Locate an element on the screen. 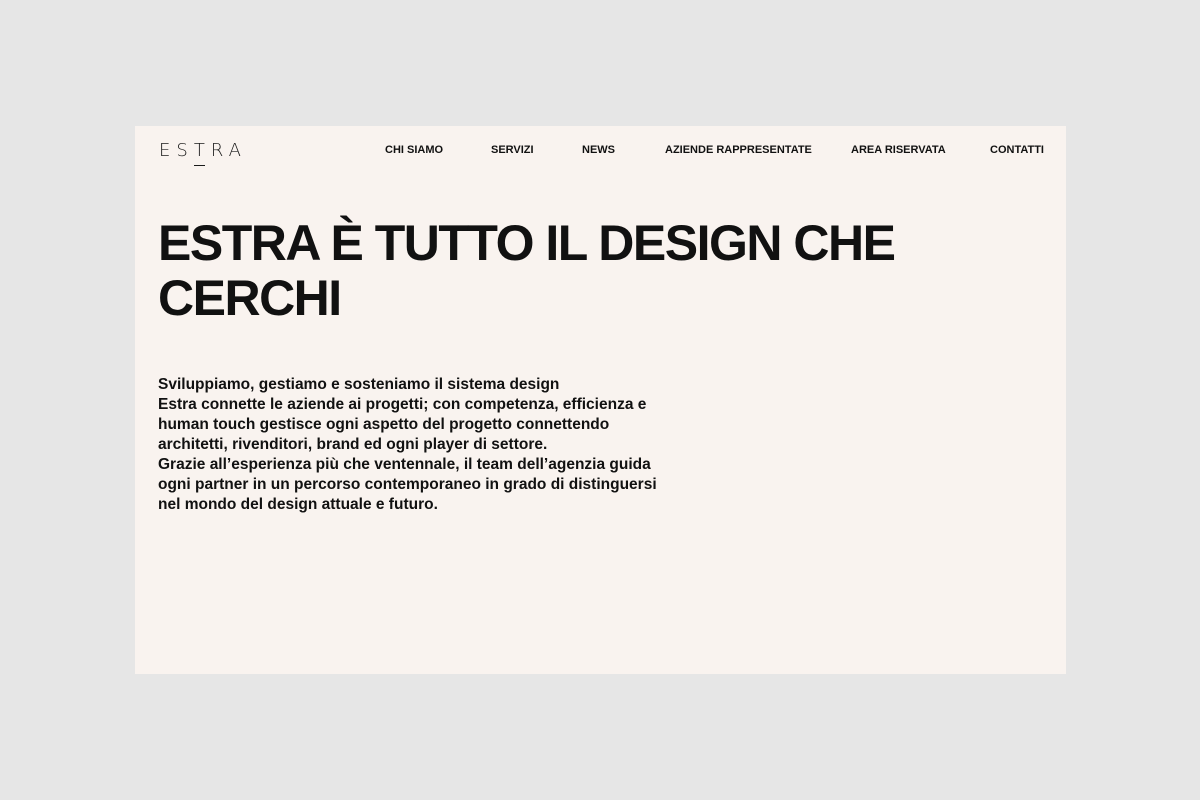  nav-item-area-riservata: AREA RISERVATA is located at coordinates (898, 150).